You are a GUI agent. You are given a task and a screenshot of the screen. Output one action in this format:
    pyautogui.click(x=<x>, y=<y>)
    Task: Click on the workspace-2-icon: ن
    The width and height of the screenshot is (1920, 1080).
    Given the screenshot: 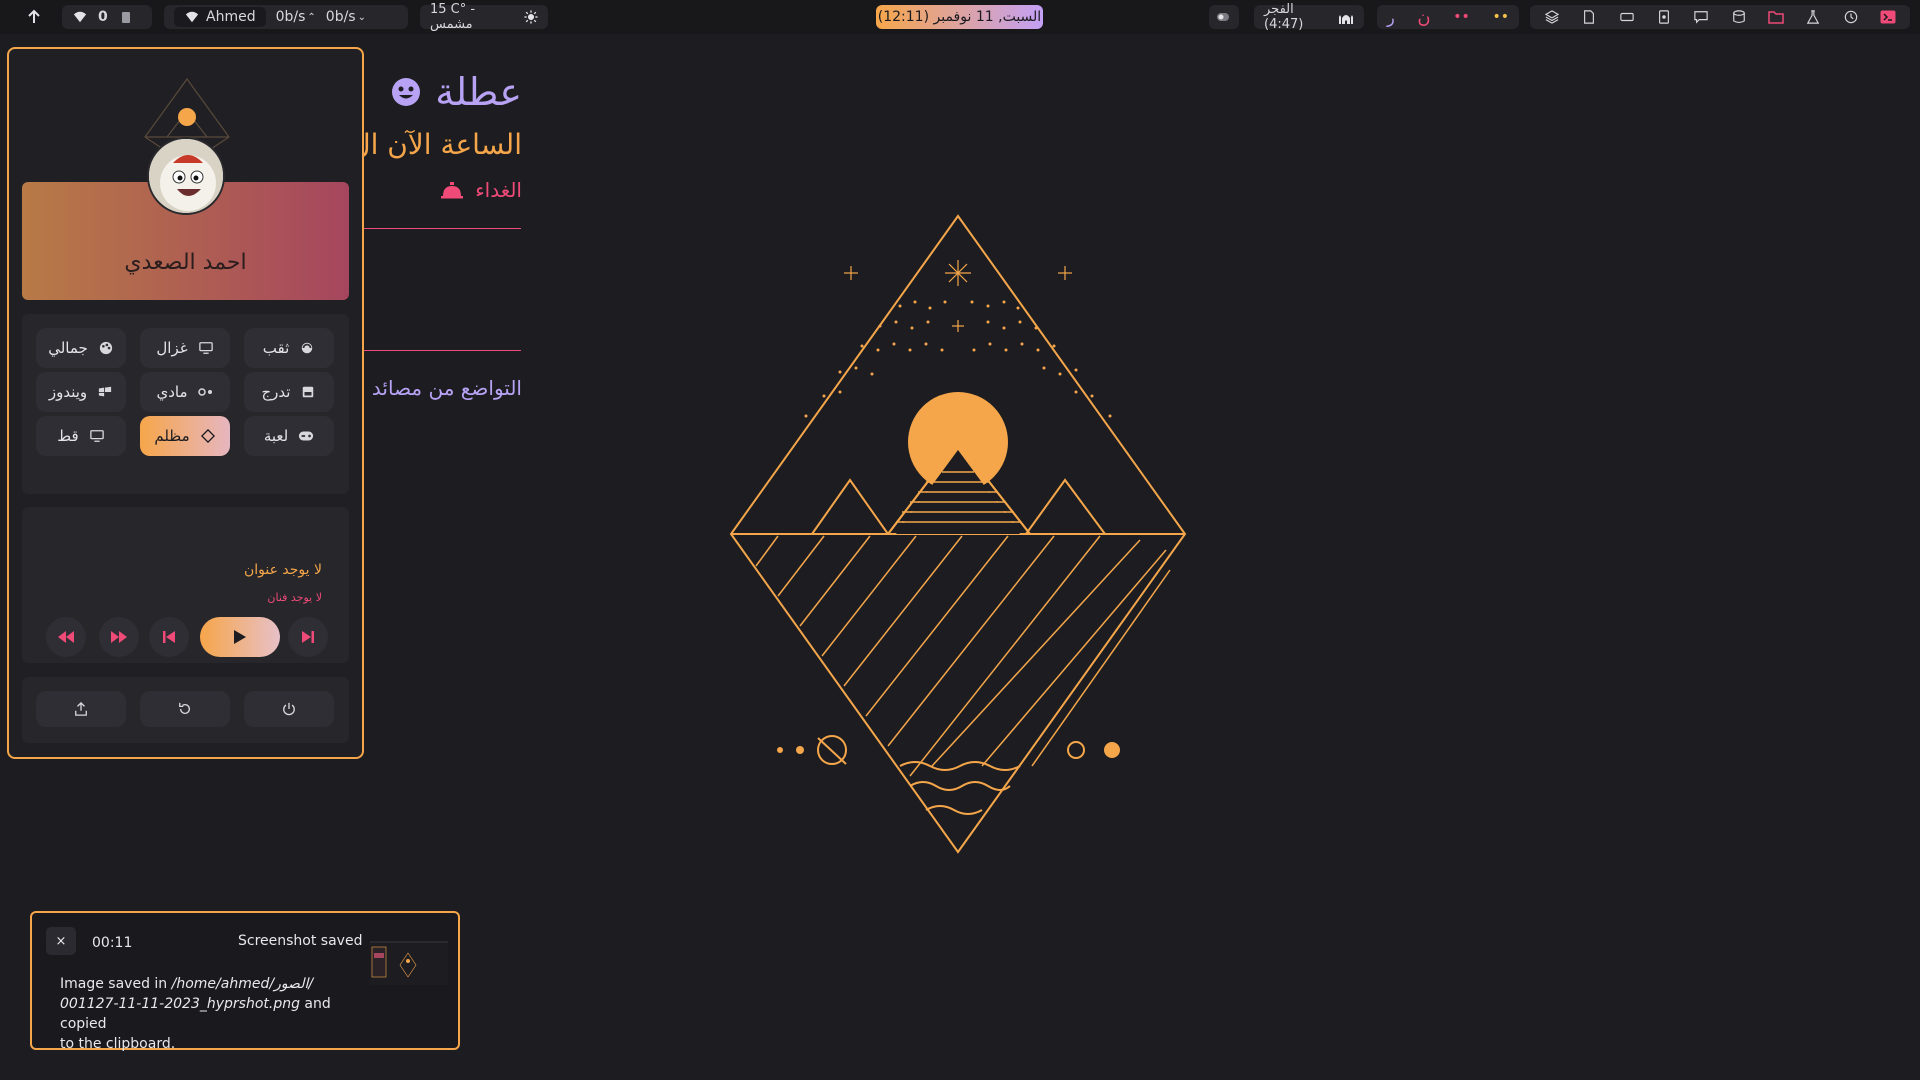 What is the action you would take?
    pyautogui.click(x=1423, y=17)
    